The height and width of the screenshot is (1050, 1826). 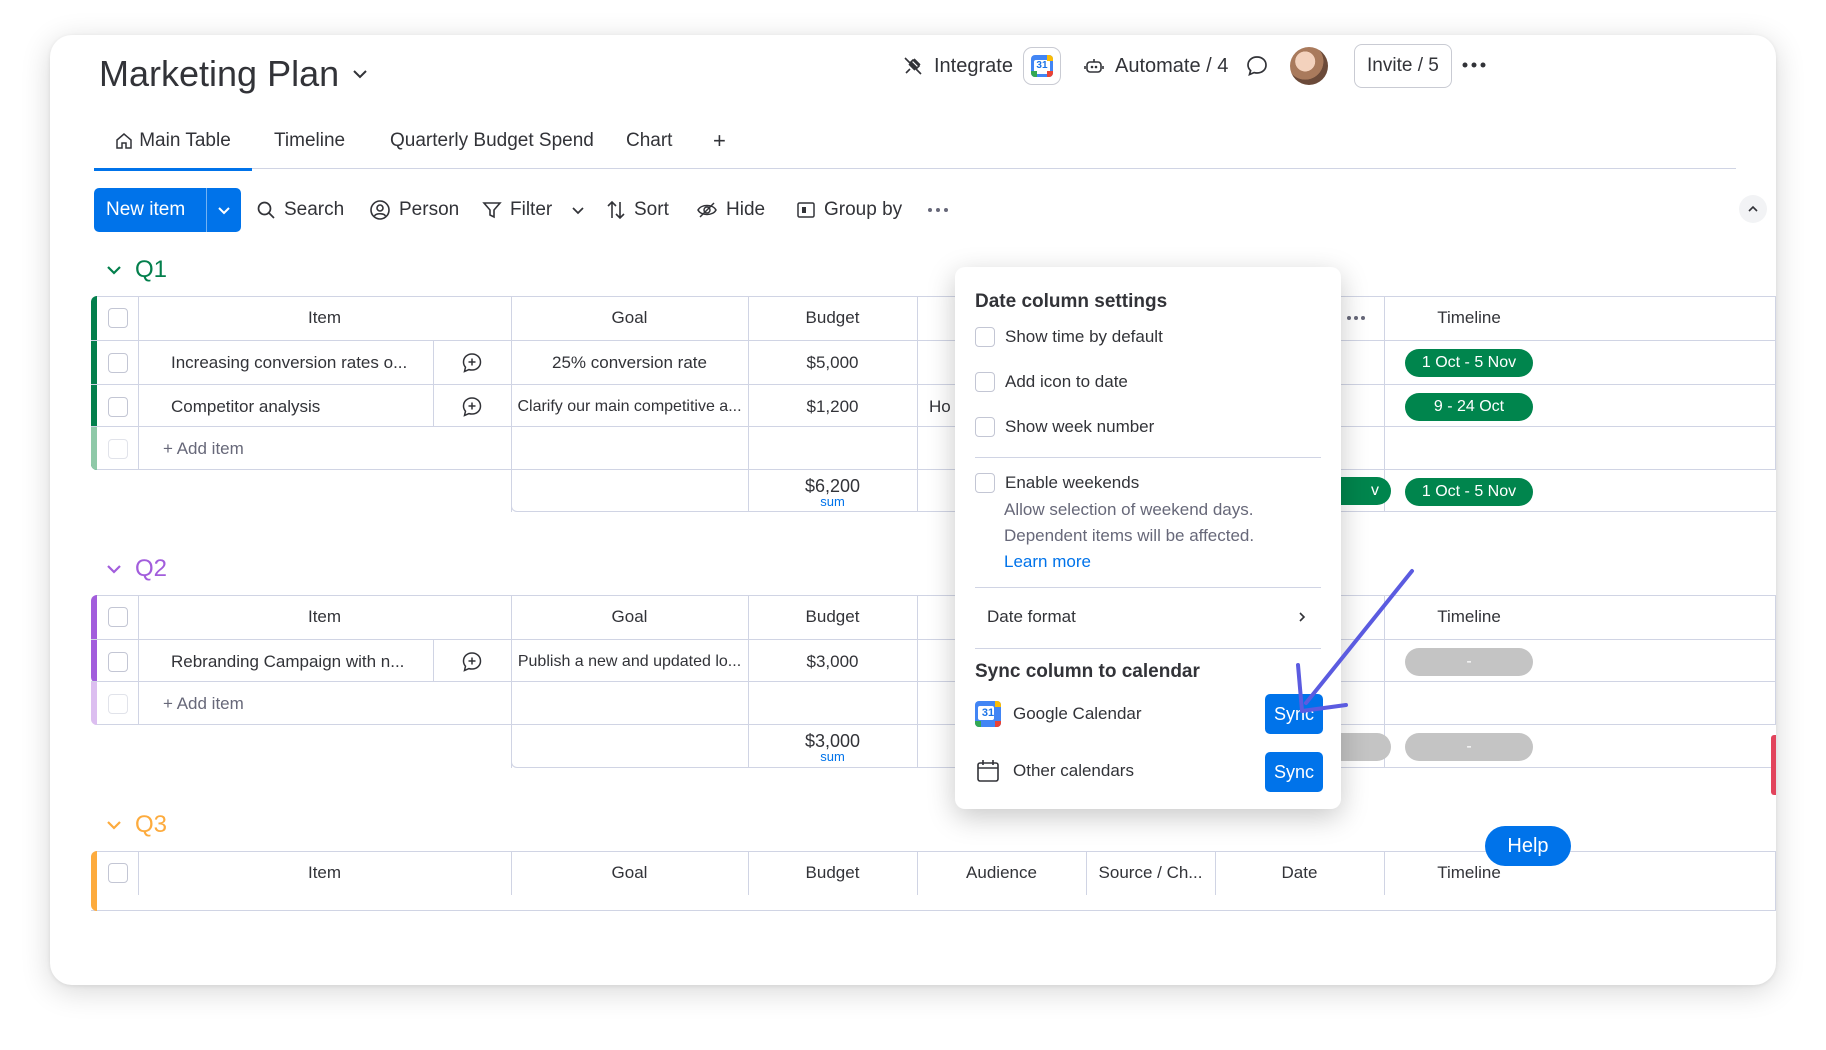 I want to click on budget-cell: $1,200, so click(x=832, y=406).